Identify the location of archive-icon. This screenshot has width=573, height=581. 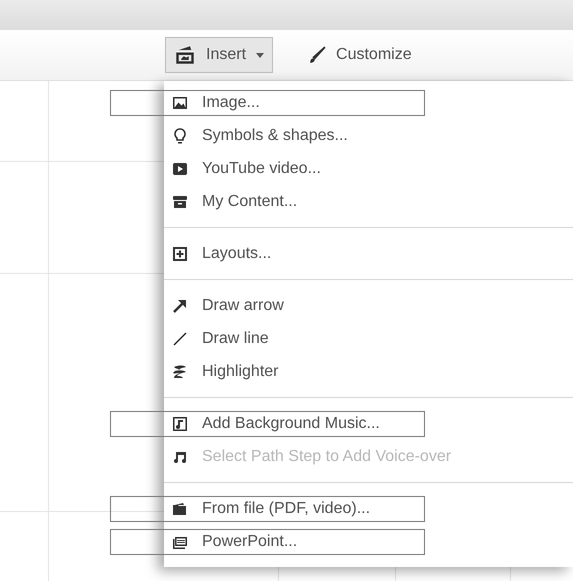
(180, 202).